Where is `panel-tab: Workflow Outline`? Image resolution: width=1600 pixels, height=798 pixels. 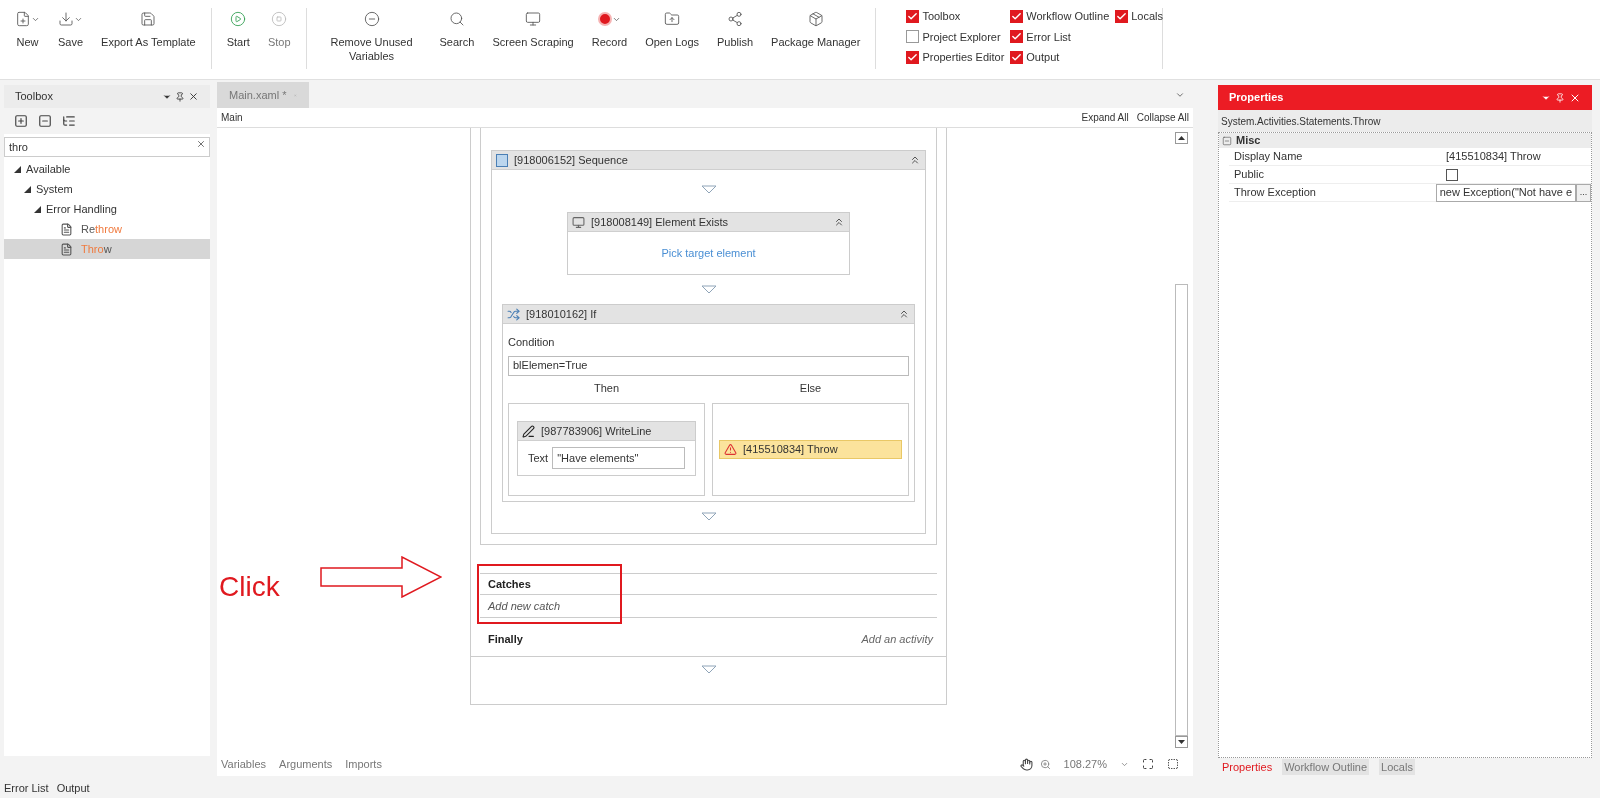 panel-tab: Workflow Outline is located at coordinates (1326, 767).